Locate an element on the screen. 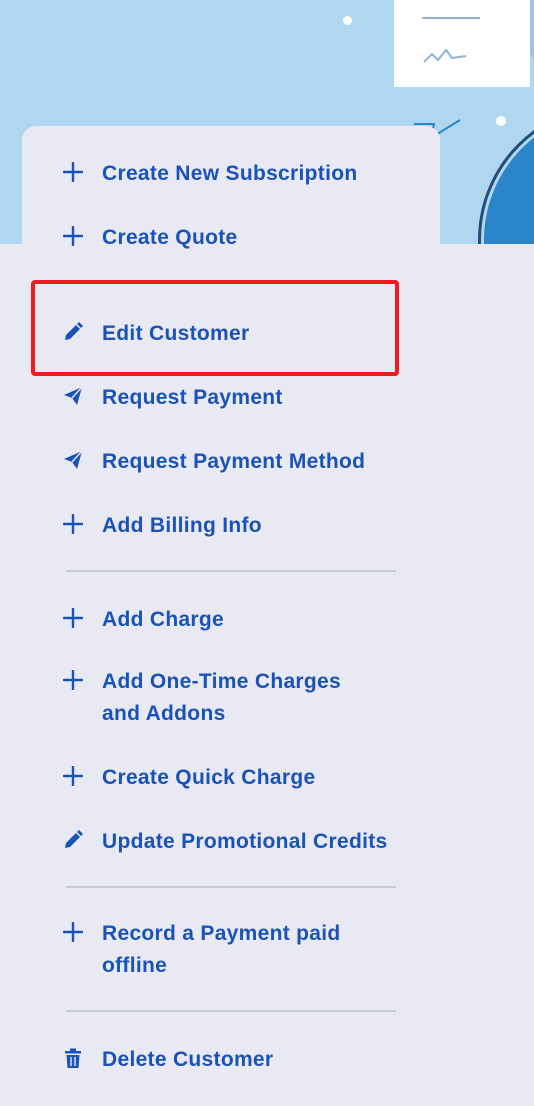  decorative-circle is located at coordinates (509, 177).